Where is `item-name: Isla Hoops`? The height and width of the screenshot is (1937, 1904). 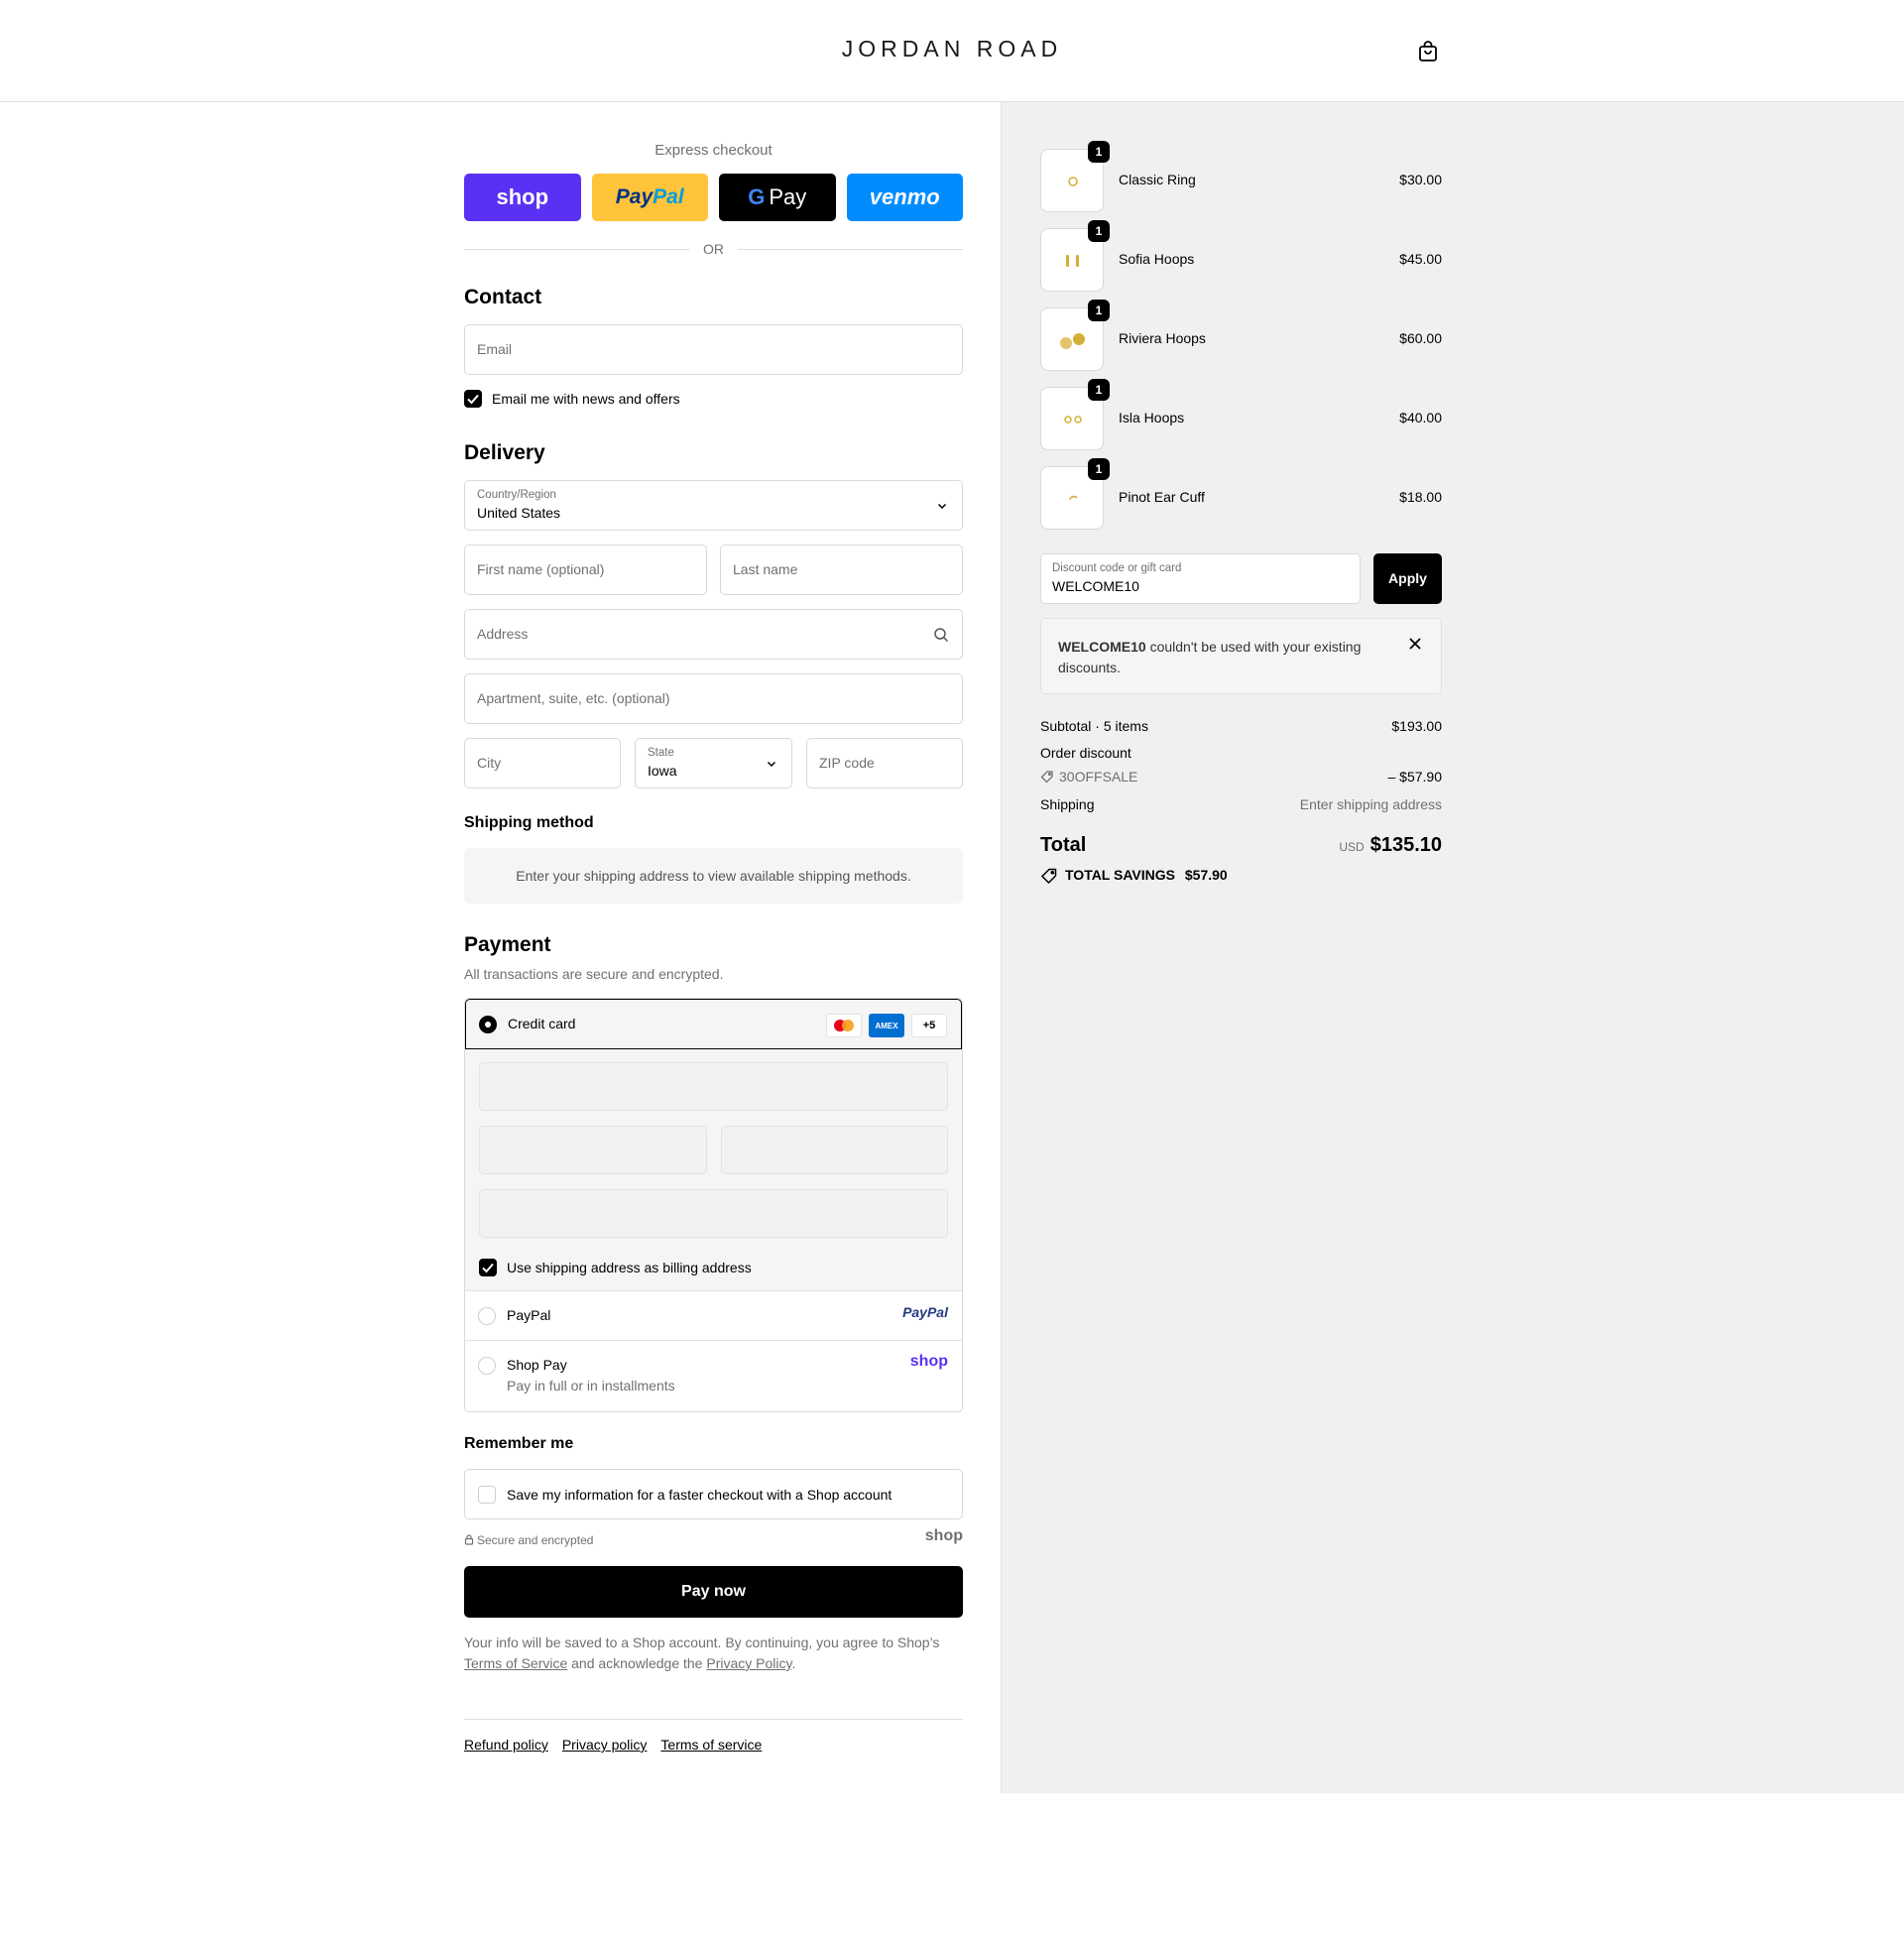
item-name: Isla Hoops is located at coordinates (1152, 418).